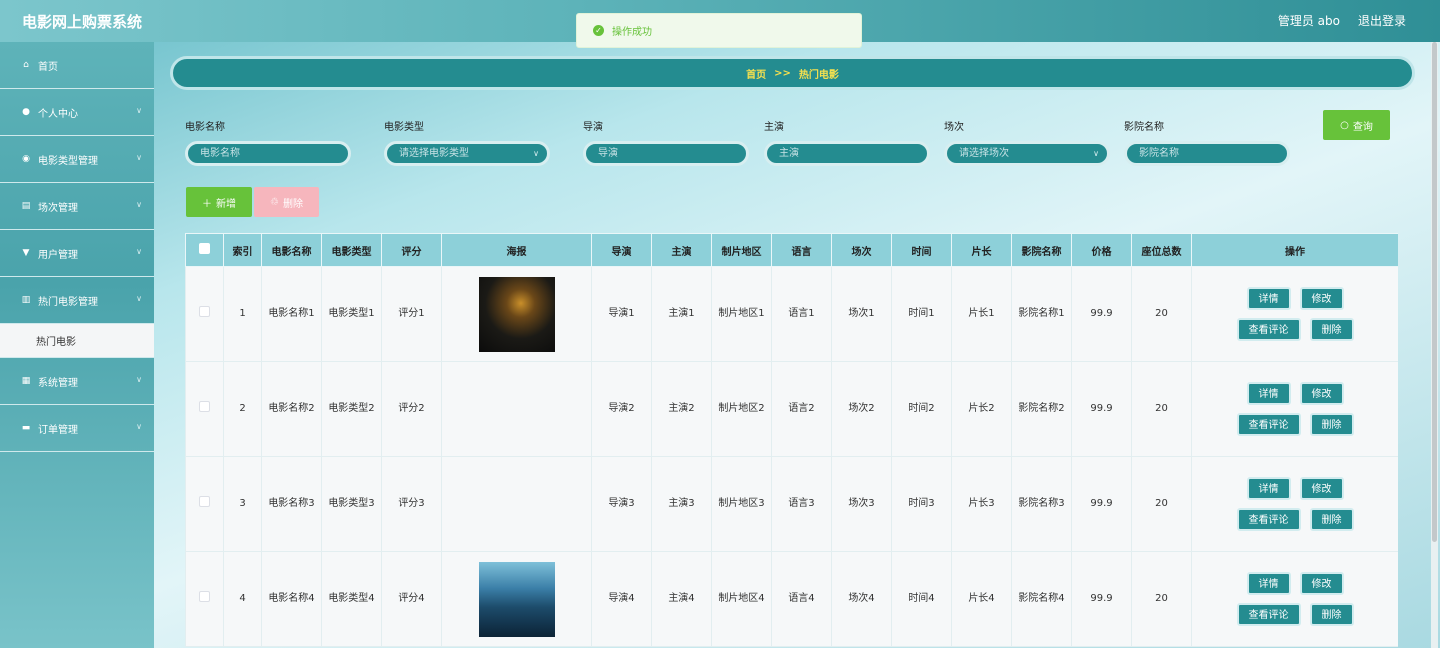 This screenshot has width=1440, height=648. What do you see at coordinates (77, 341) in the screenshot?
I see `sidebar-subitem-hot-movies: 热门电影` at bounding box center [77, 341].